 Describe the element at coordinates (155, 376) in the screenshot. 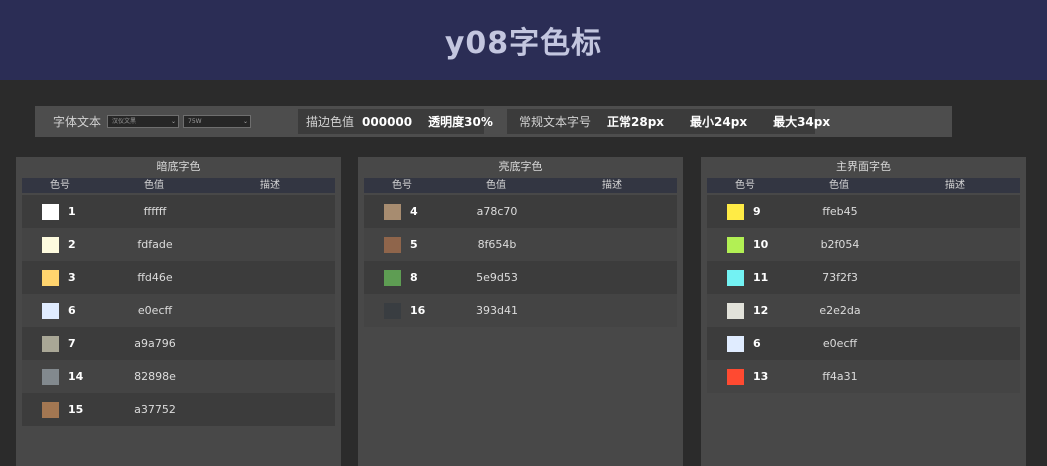

I see `color-hex: 82898e` at that location.